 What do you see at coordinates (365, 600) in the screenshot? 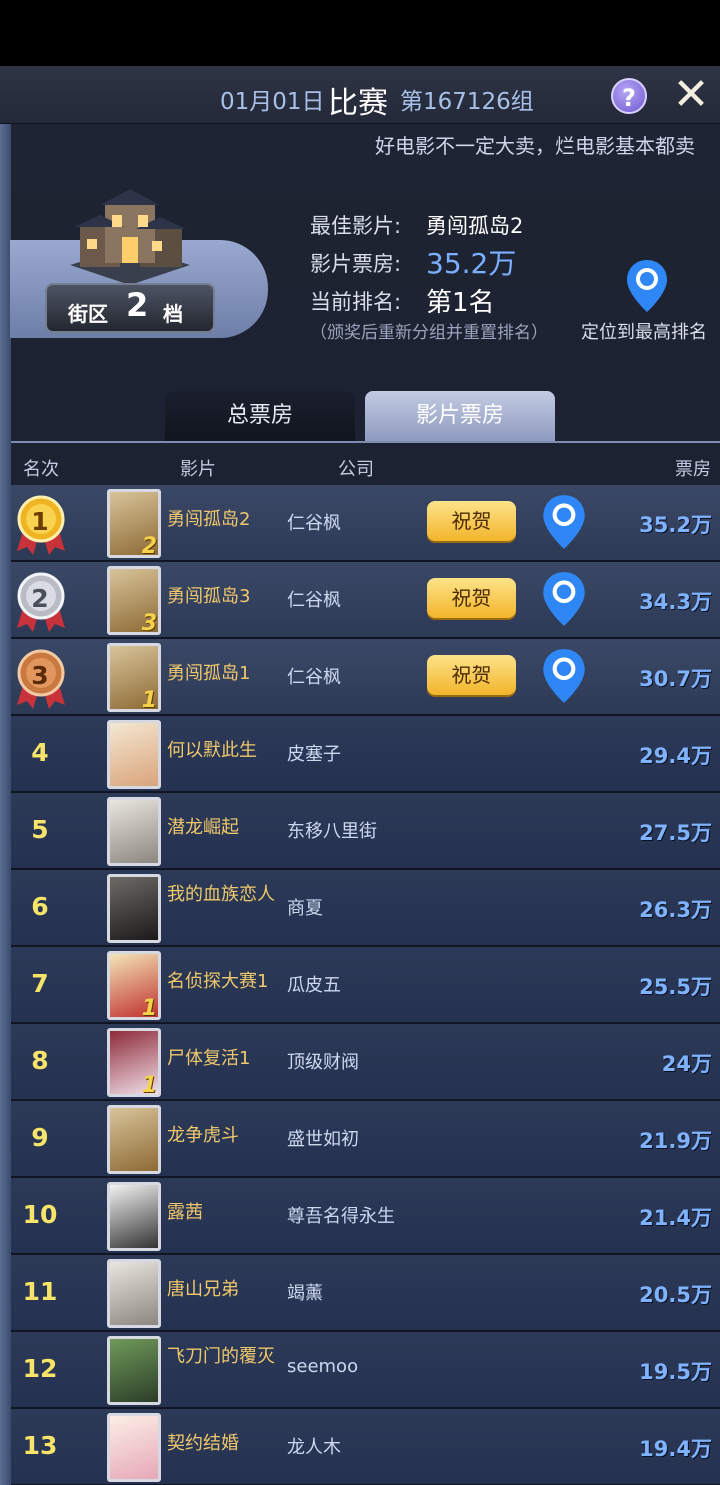
I see `table-row: 2 3 勇闯孤岛3 仁谷枫 祝贺 34.3万` at bounding box center [365, 600].